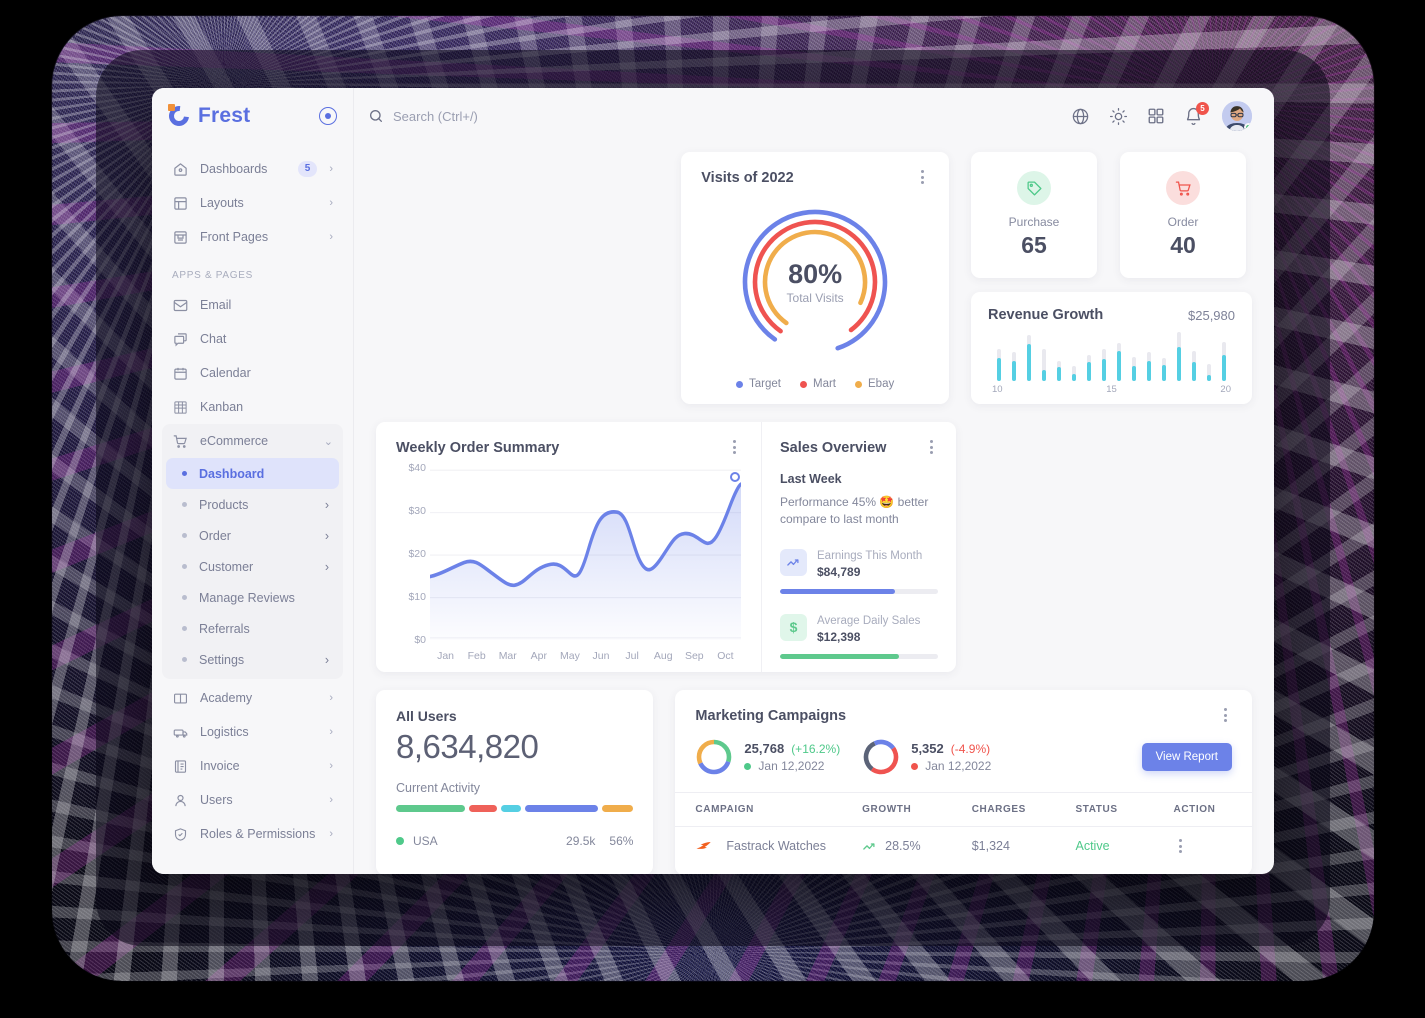 The width and height of the screenshot is (1425, 1018). I want to click on progress-bar-daily-sales, so click(859, 656).